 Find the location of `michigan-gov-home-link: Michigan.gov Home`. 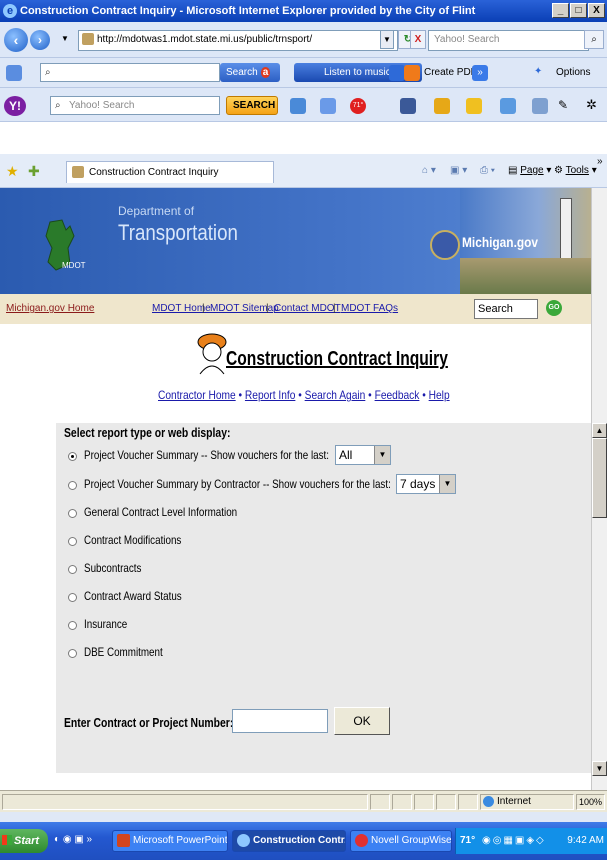

michigan-gov-home-link: Michigan.gov Home is located at coordinates (50, 308).